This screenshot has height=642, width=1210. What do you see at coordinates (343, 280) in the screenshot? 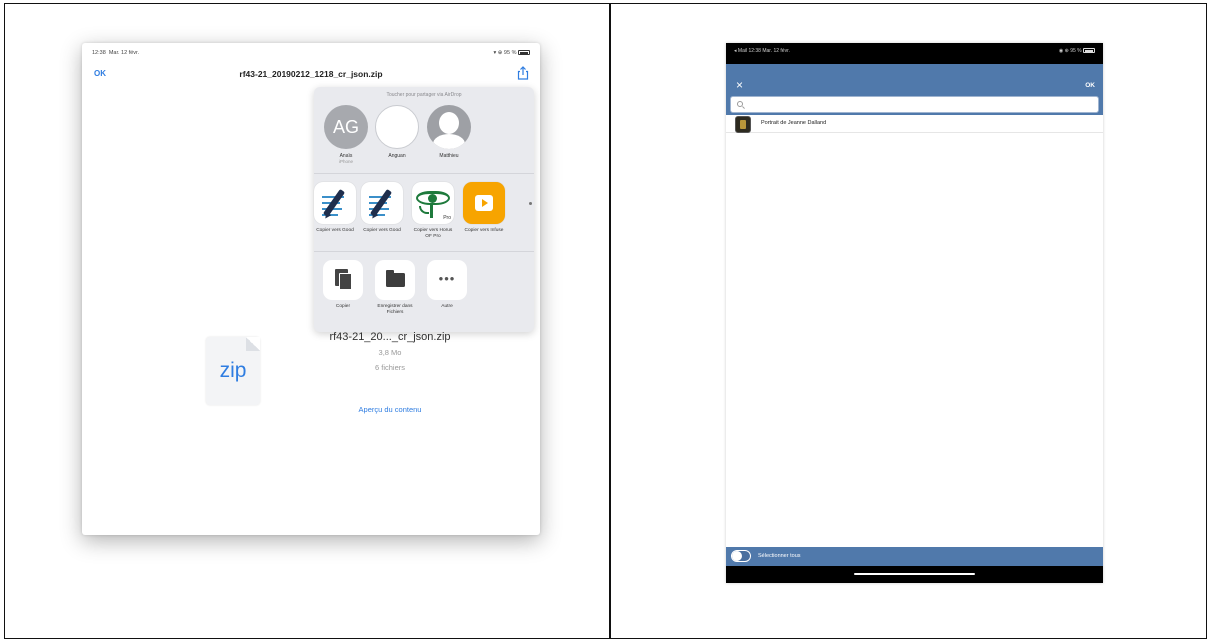
I see `copy-icon` at bounding box center [343, 280].